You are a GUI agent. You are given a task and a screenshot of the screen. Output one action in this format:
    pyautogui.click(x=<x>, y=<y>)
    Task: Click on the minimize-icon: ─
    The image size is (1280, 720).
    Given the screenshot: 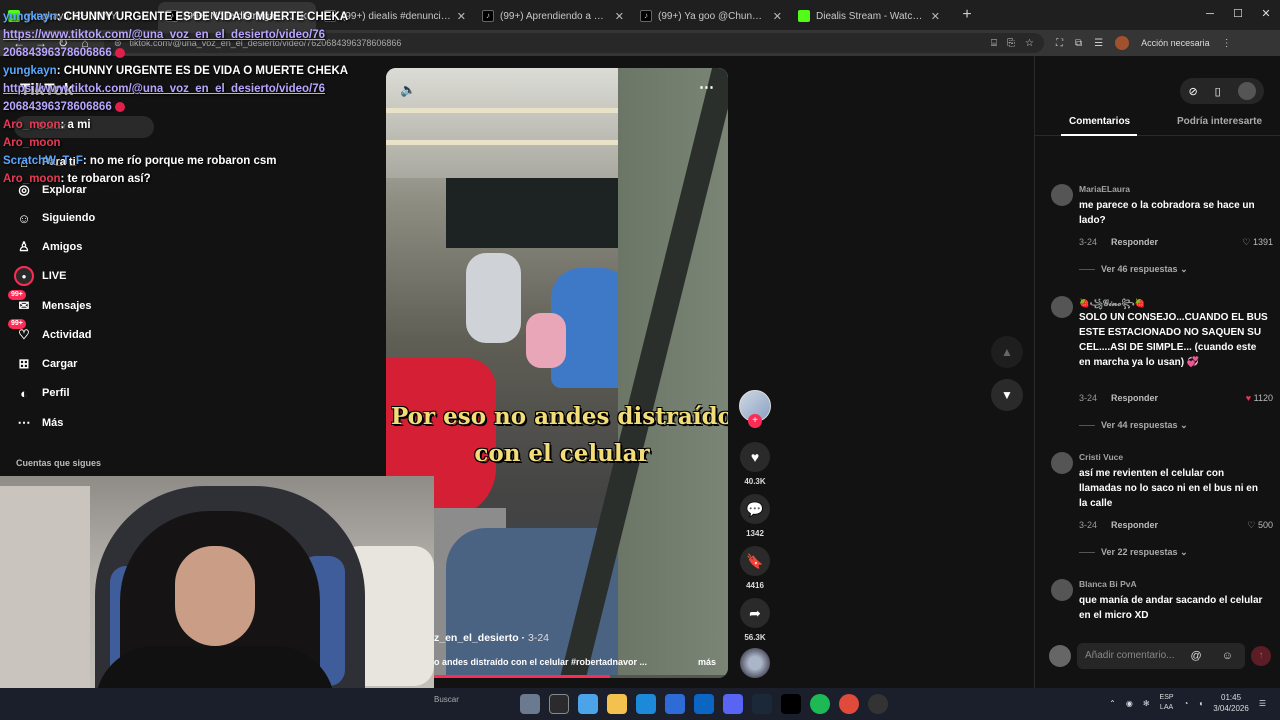 What is the action you would take?
    pyautogui.click(x=1210, y=14)
    